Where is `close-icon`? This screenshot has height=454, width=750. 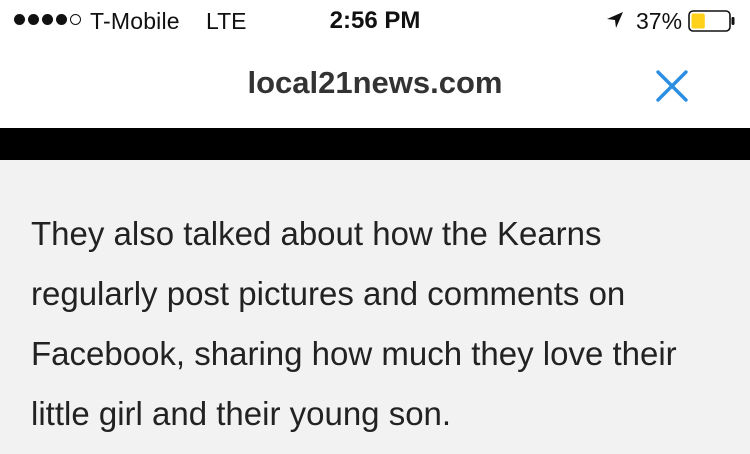 close-icon is located at coordinates (672, 86).